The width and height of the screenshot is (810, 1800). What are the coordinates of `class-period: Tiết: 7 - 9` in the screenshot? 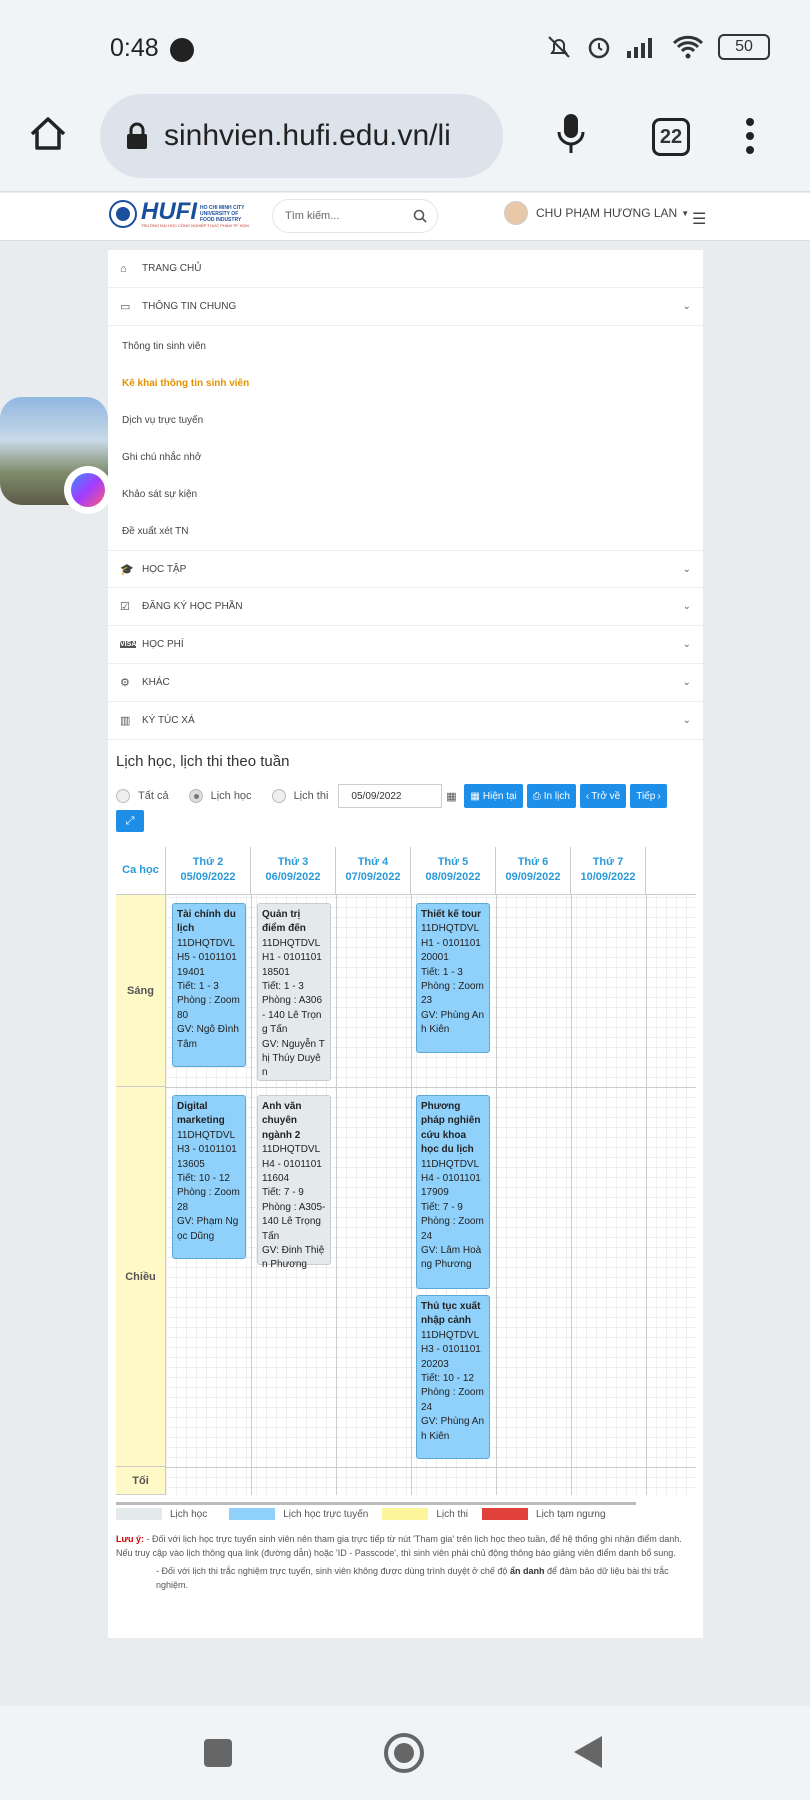 It's located at (442, 1207).